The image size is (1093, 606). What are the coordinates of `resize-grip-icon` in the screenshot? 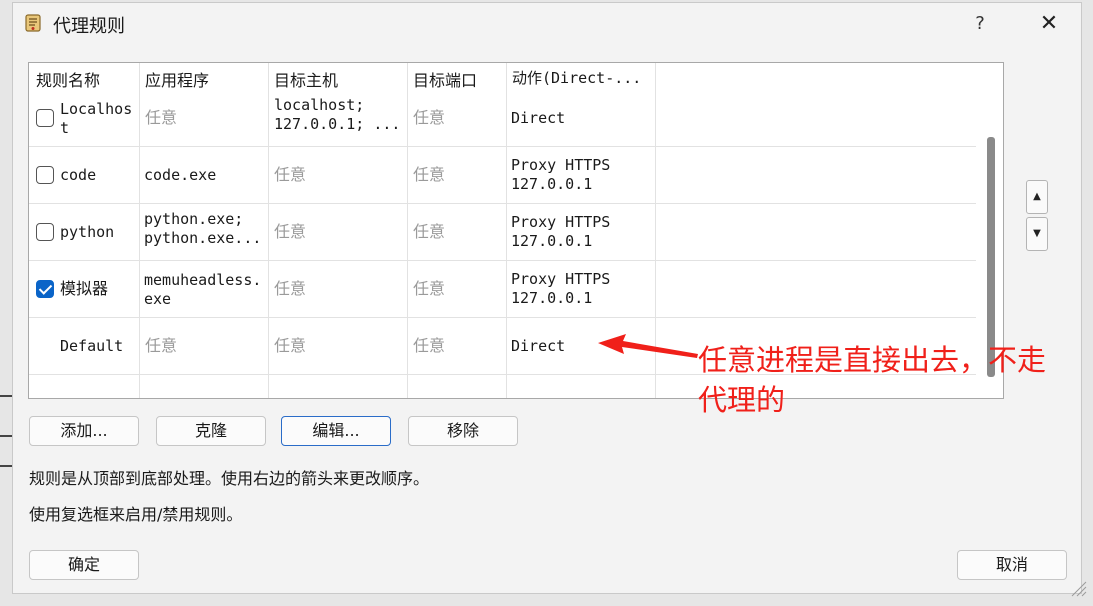 It's located at (1077, 587).